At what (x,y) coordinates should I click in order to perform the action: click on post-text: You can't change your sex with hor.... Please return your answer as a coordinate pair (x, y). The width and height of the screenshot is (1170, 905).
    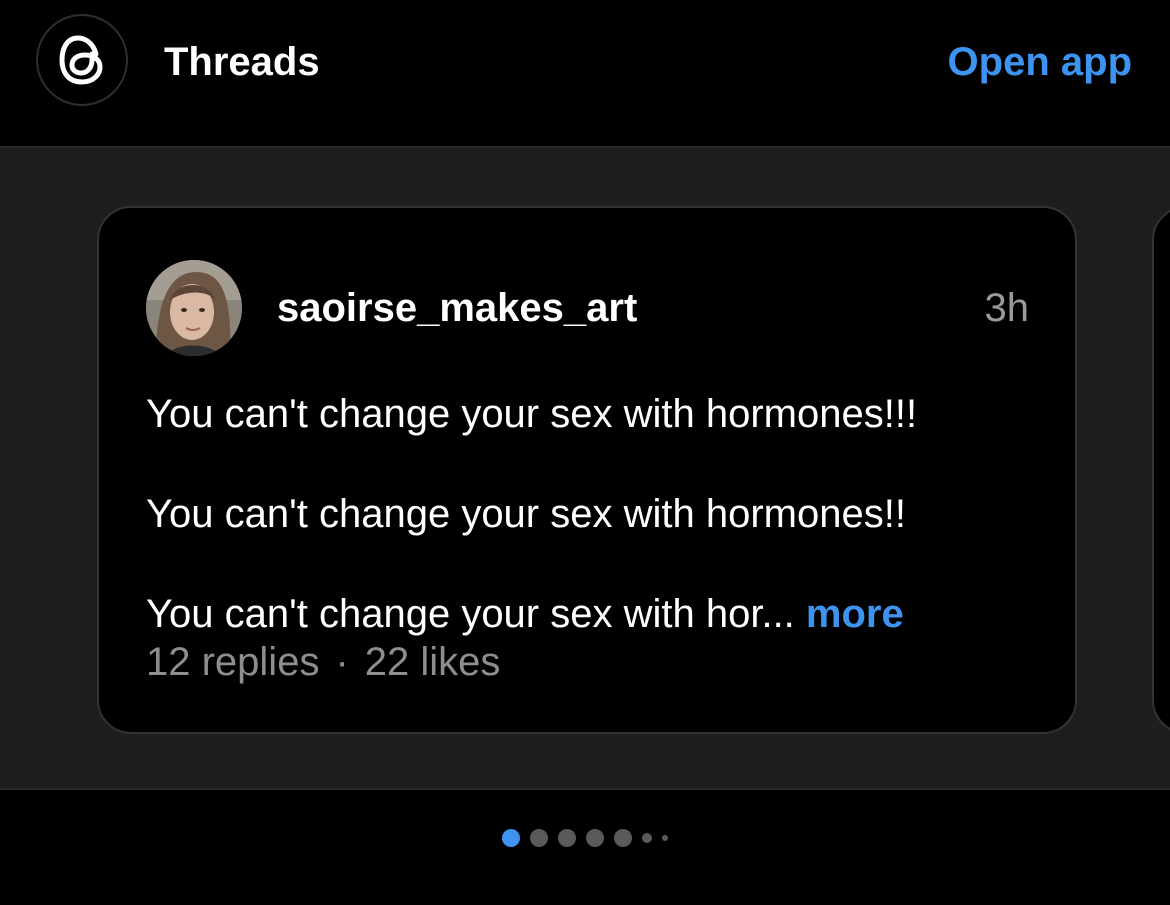
    Looking at the image, I should click on (470, 614).